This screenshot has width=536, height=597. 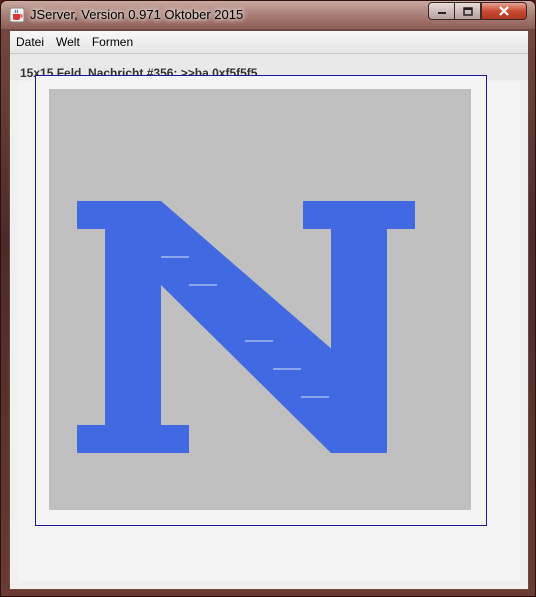 What do you see at coordinates (269, 42) in the screenshot?
I see `menu-bar: Datei Welt Formen` at bounding box center [269, 42].